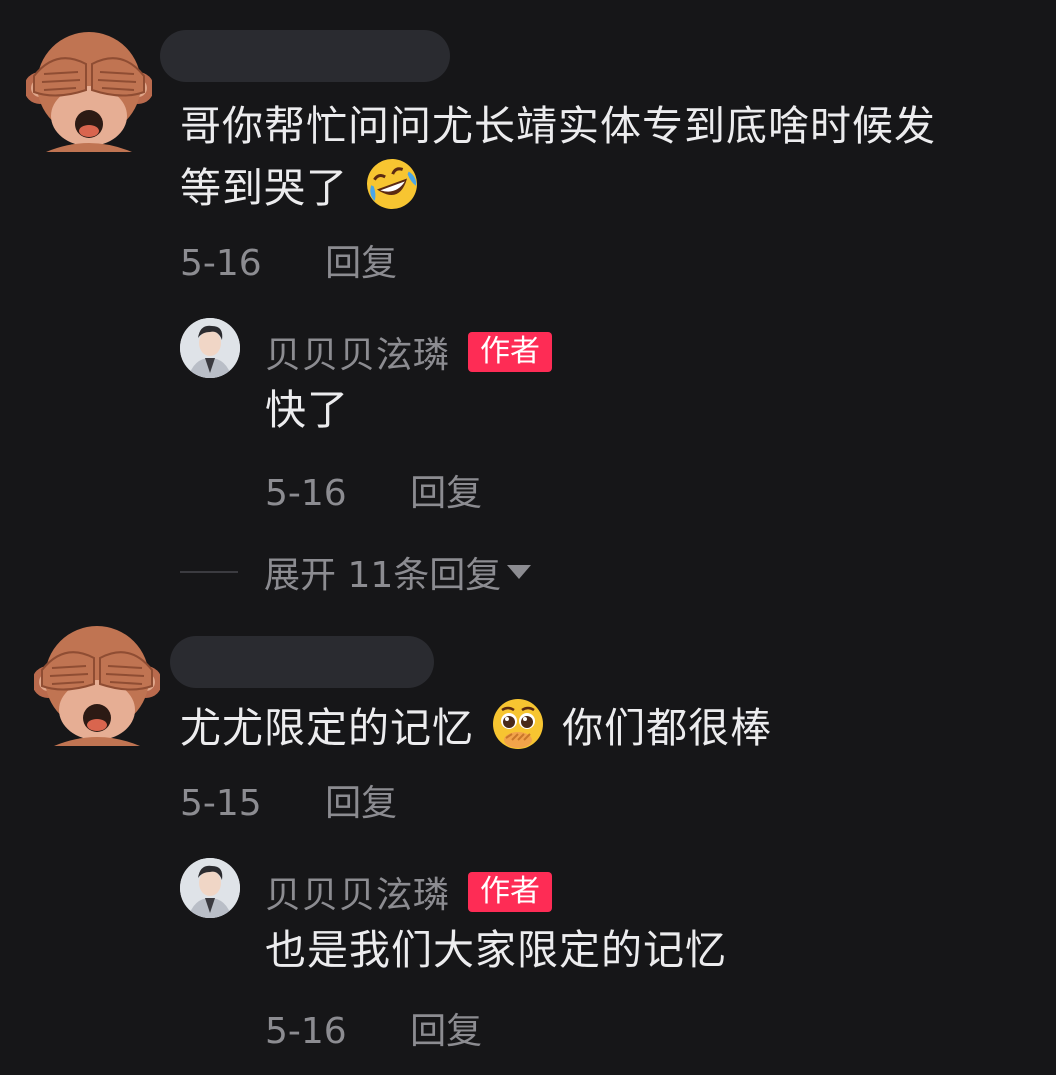  Describe the element at coordinates (209, 572) in the screenshot. I see `divider-line` at that location.